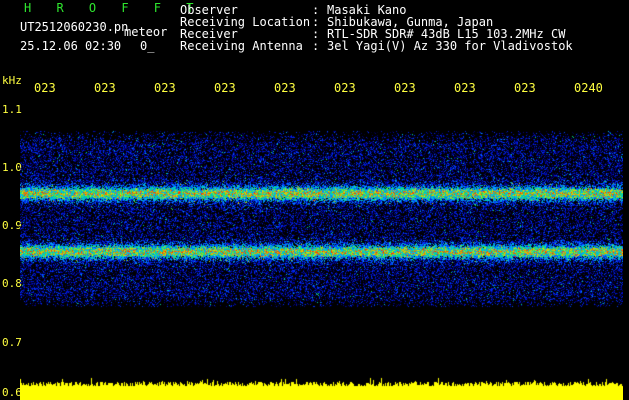 This screenshot has height=400, width=629. Describe the element at coordinates (113, 8) in the screenshot. I see `brand-title: H R O F F T` at that location.